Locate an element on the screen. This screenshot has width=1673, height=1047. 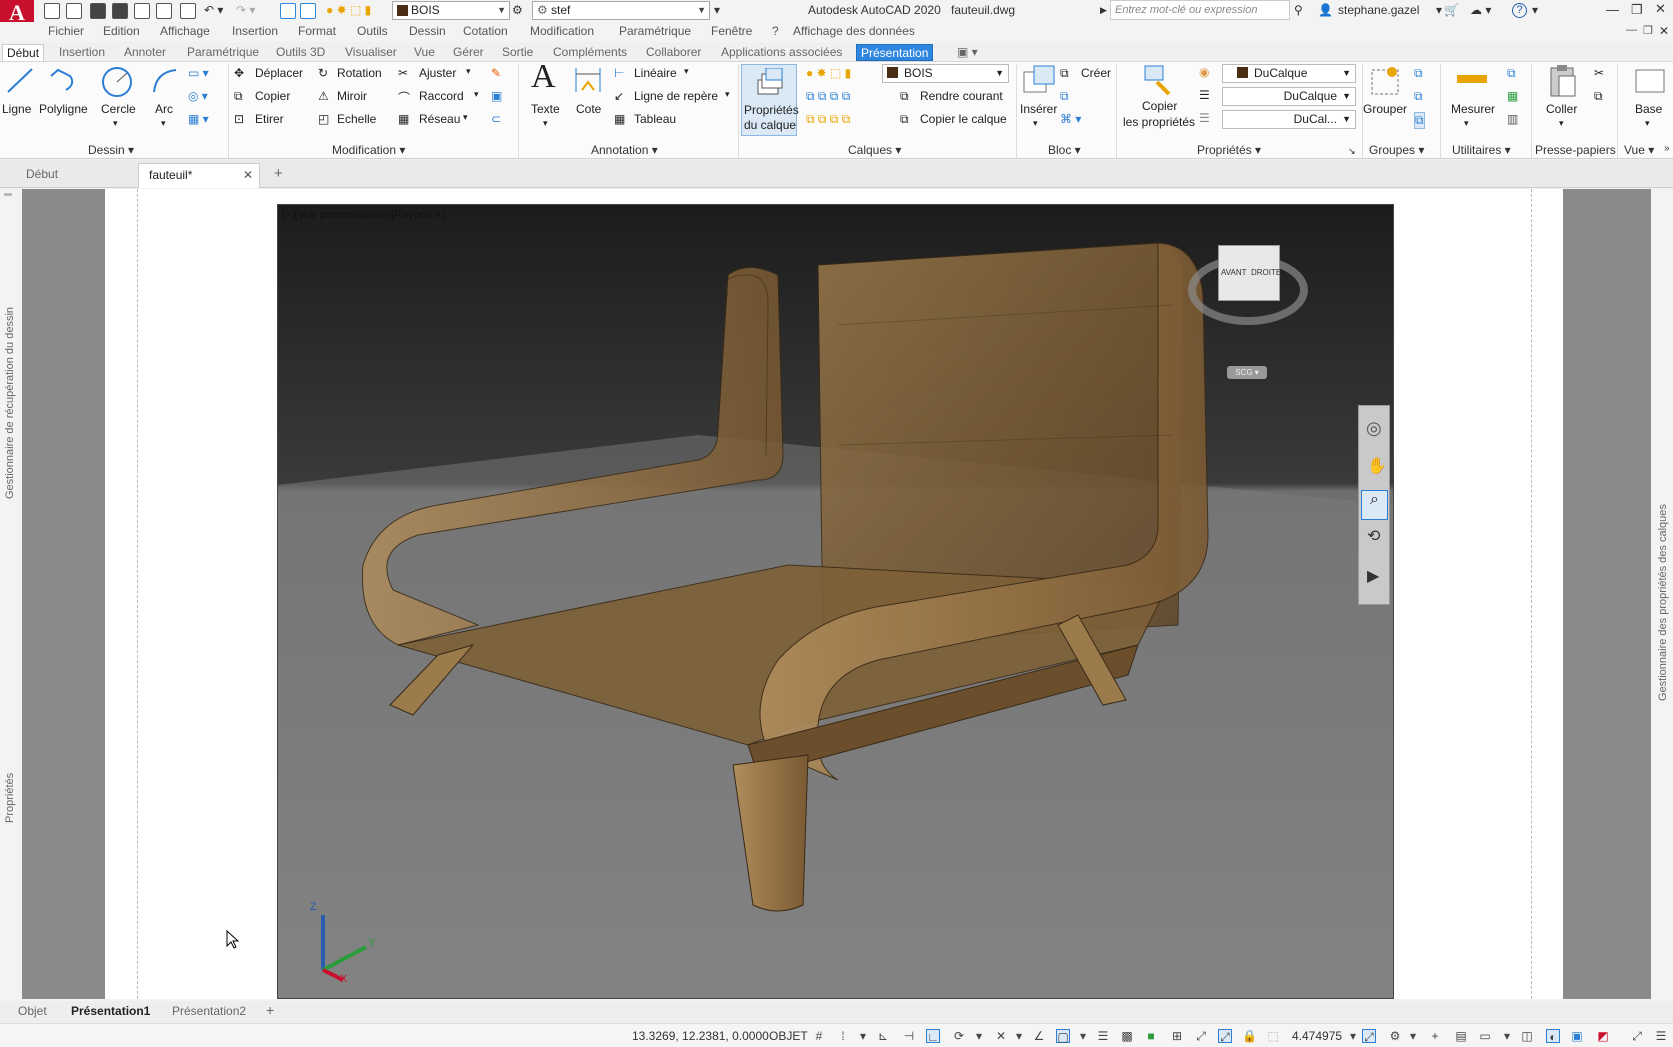
panel-bloc-title: Bloc ▾ is located at coordinates (1064, 150).